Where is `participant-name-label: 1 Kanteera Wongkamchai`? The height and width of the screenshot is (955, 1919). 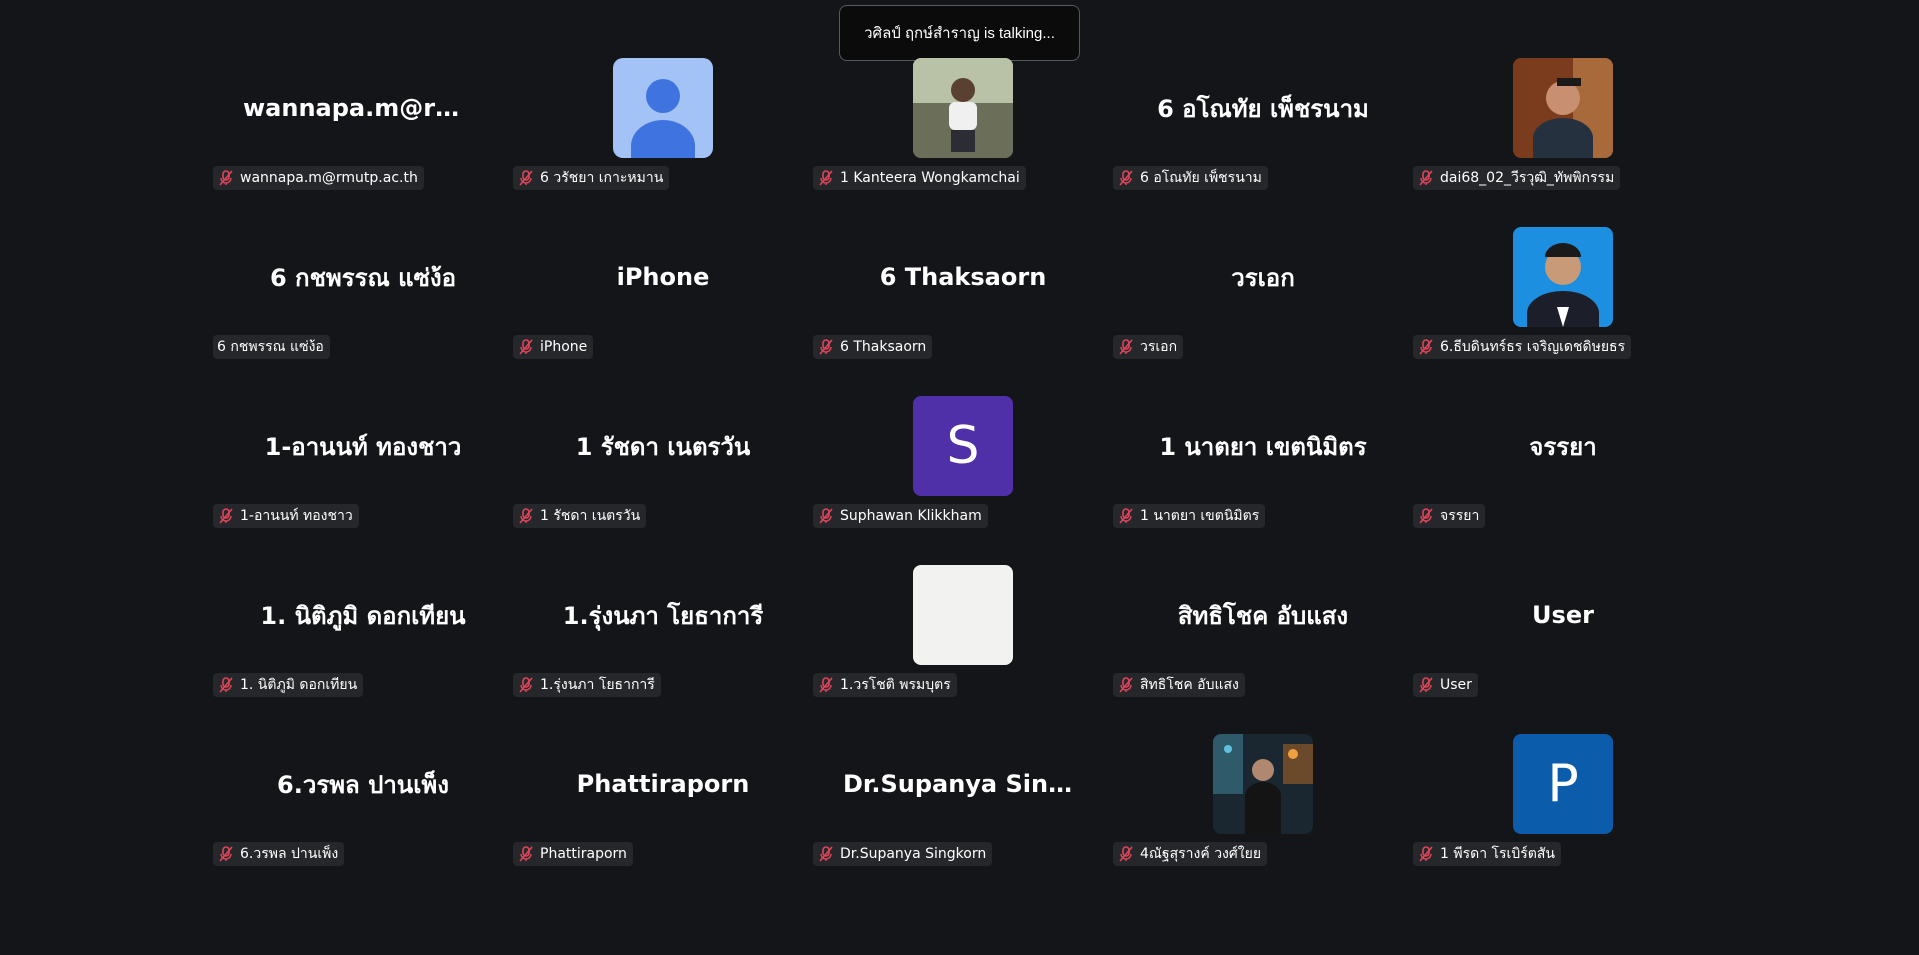 participant-name-label: 1 Kanteera Wongkamchai is located at coordinates (919, 178).